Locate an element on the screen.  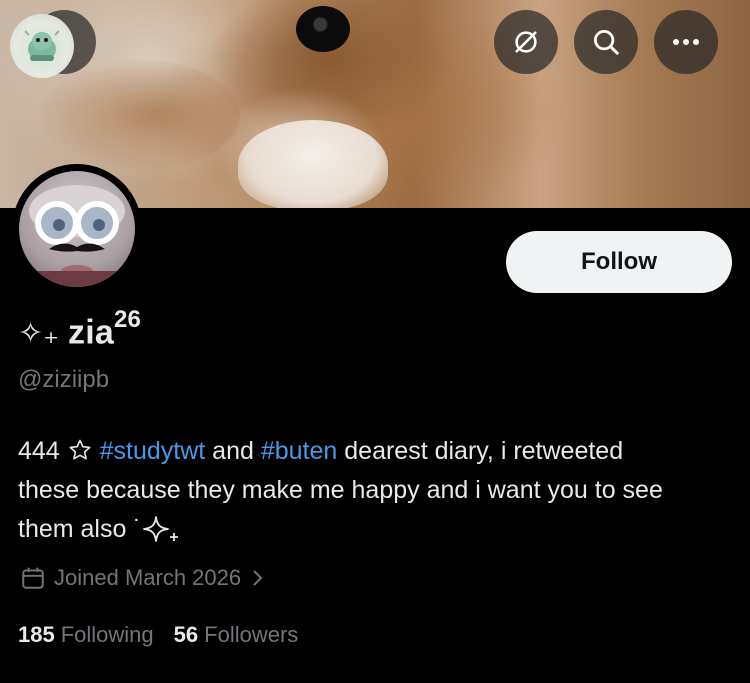
ring-button is located at coordinates (526, 42).